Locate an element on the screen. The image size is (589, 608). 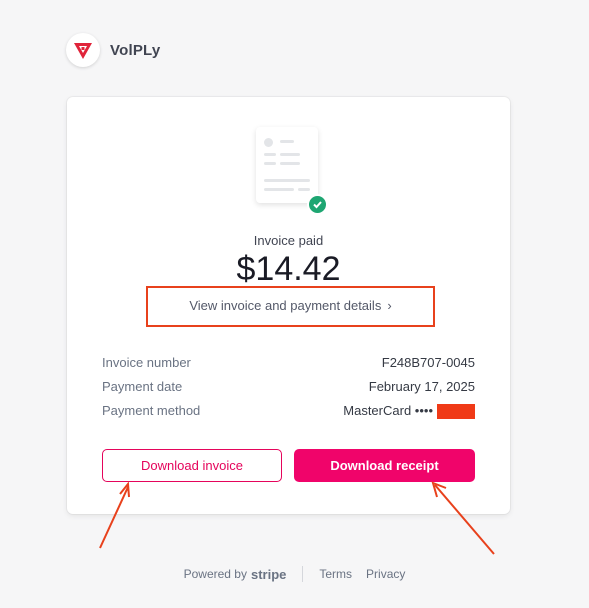
footer-divider is located at coordinates (303, 574).